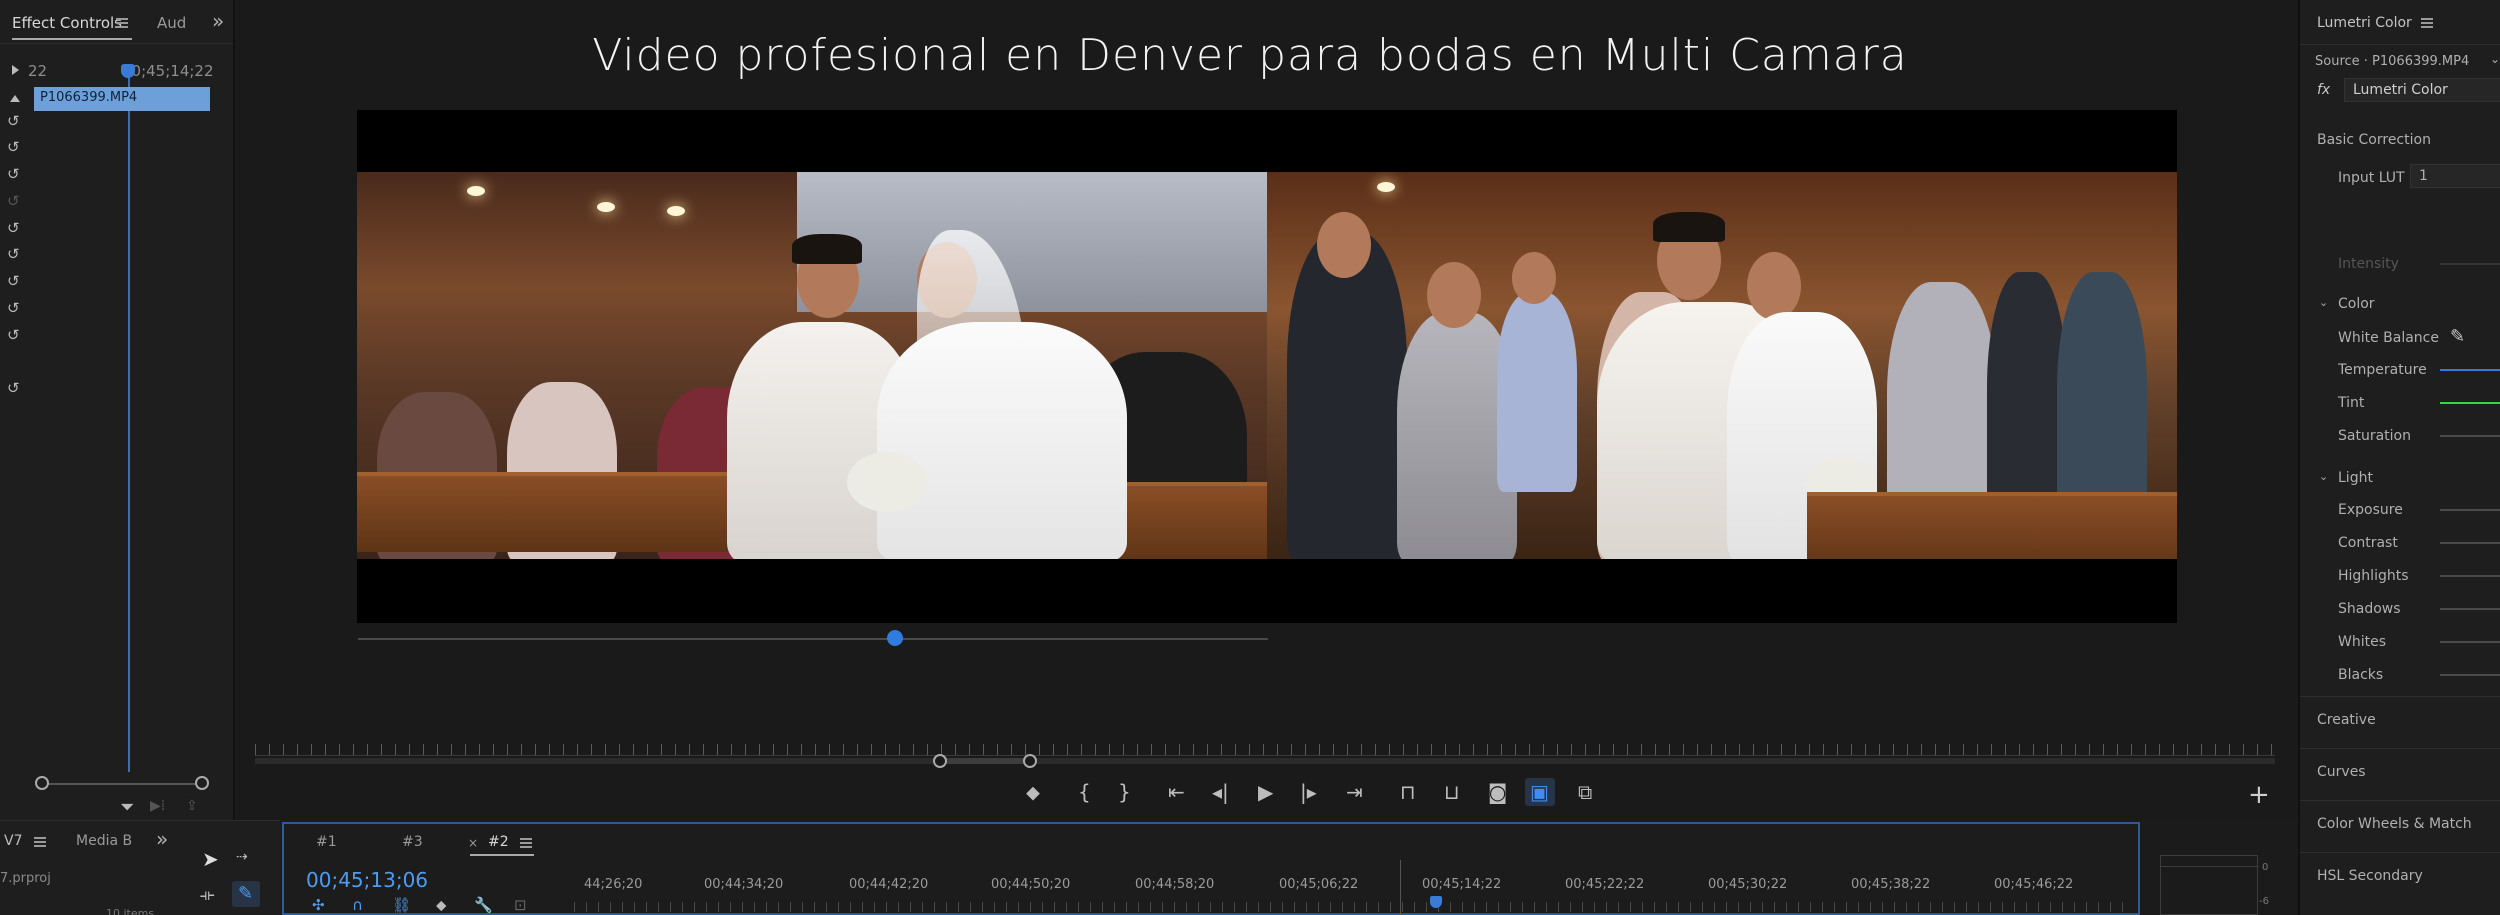  I want to click on filter-icon: ⏷, so click(127, 807).